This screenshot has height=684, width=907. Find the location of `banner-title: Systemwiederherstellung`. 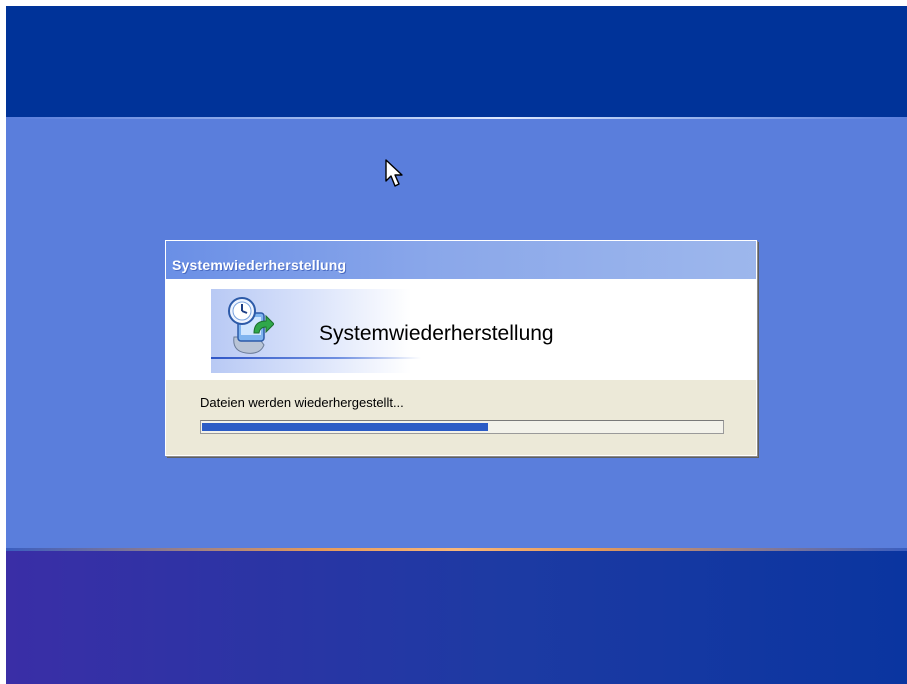

banner-title: Systemwiederherstellung is located at coordinates (436, 333).